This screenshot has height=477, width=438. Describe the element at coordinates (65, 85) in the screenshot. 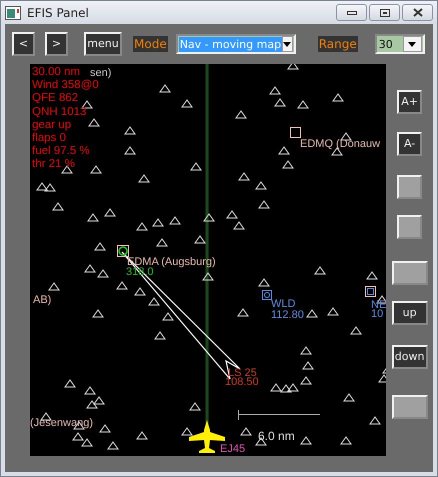

I see `status-text: Wind 358@0` at that location.